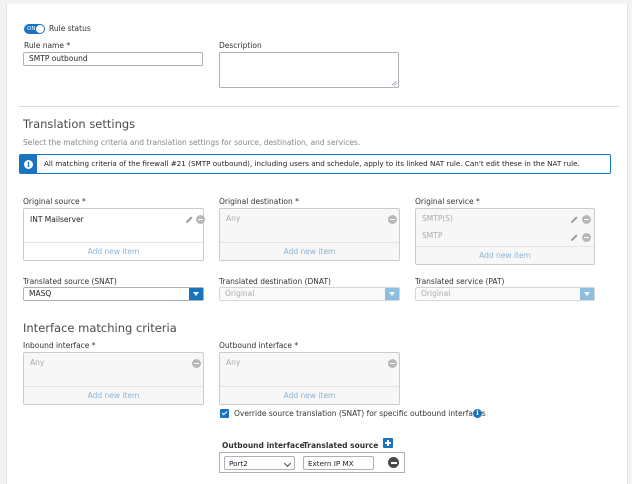 The image size is (632, 484). What do you see at coordinates (388, 443) in the screenshot?
I see `add-row-plus-icon` at bounding box center [388, 443].